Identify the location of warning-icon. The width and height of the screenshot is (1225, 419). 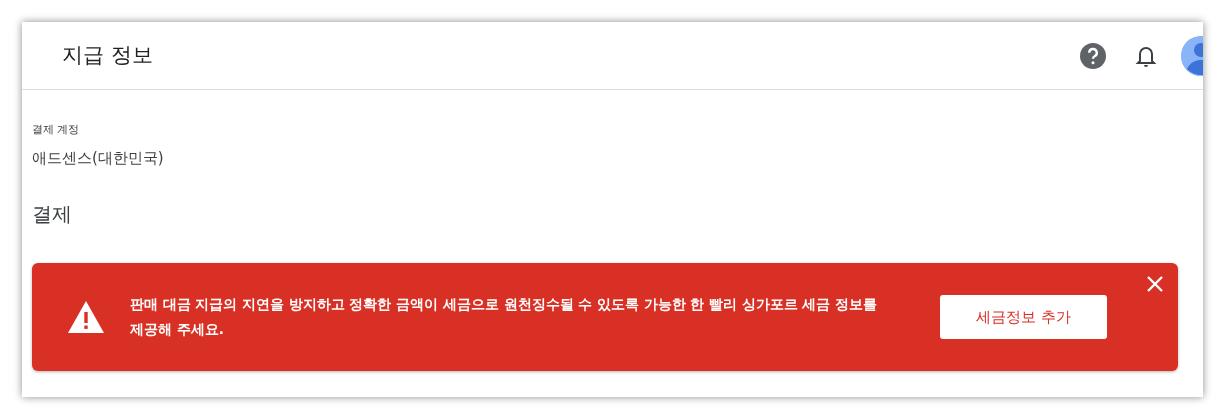
(86, 317).